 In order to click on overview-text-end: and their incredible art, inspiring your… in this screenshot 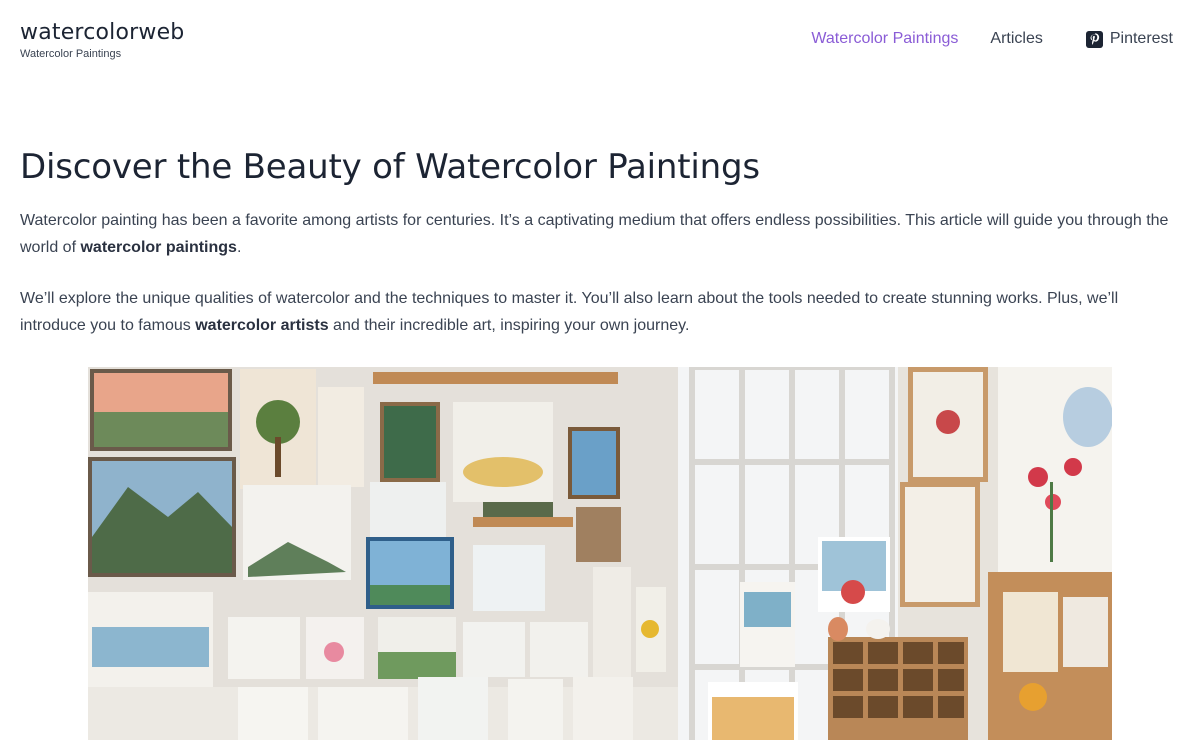, I will do `click(509, 325)`.